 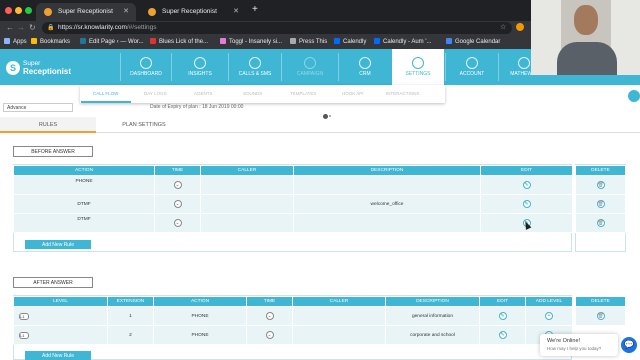 I want to click on bookmark-star-icon: ☆, so click(x=503, y=27).